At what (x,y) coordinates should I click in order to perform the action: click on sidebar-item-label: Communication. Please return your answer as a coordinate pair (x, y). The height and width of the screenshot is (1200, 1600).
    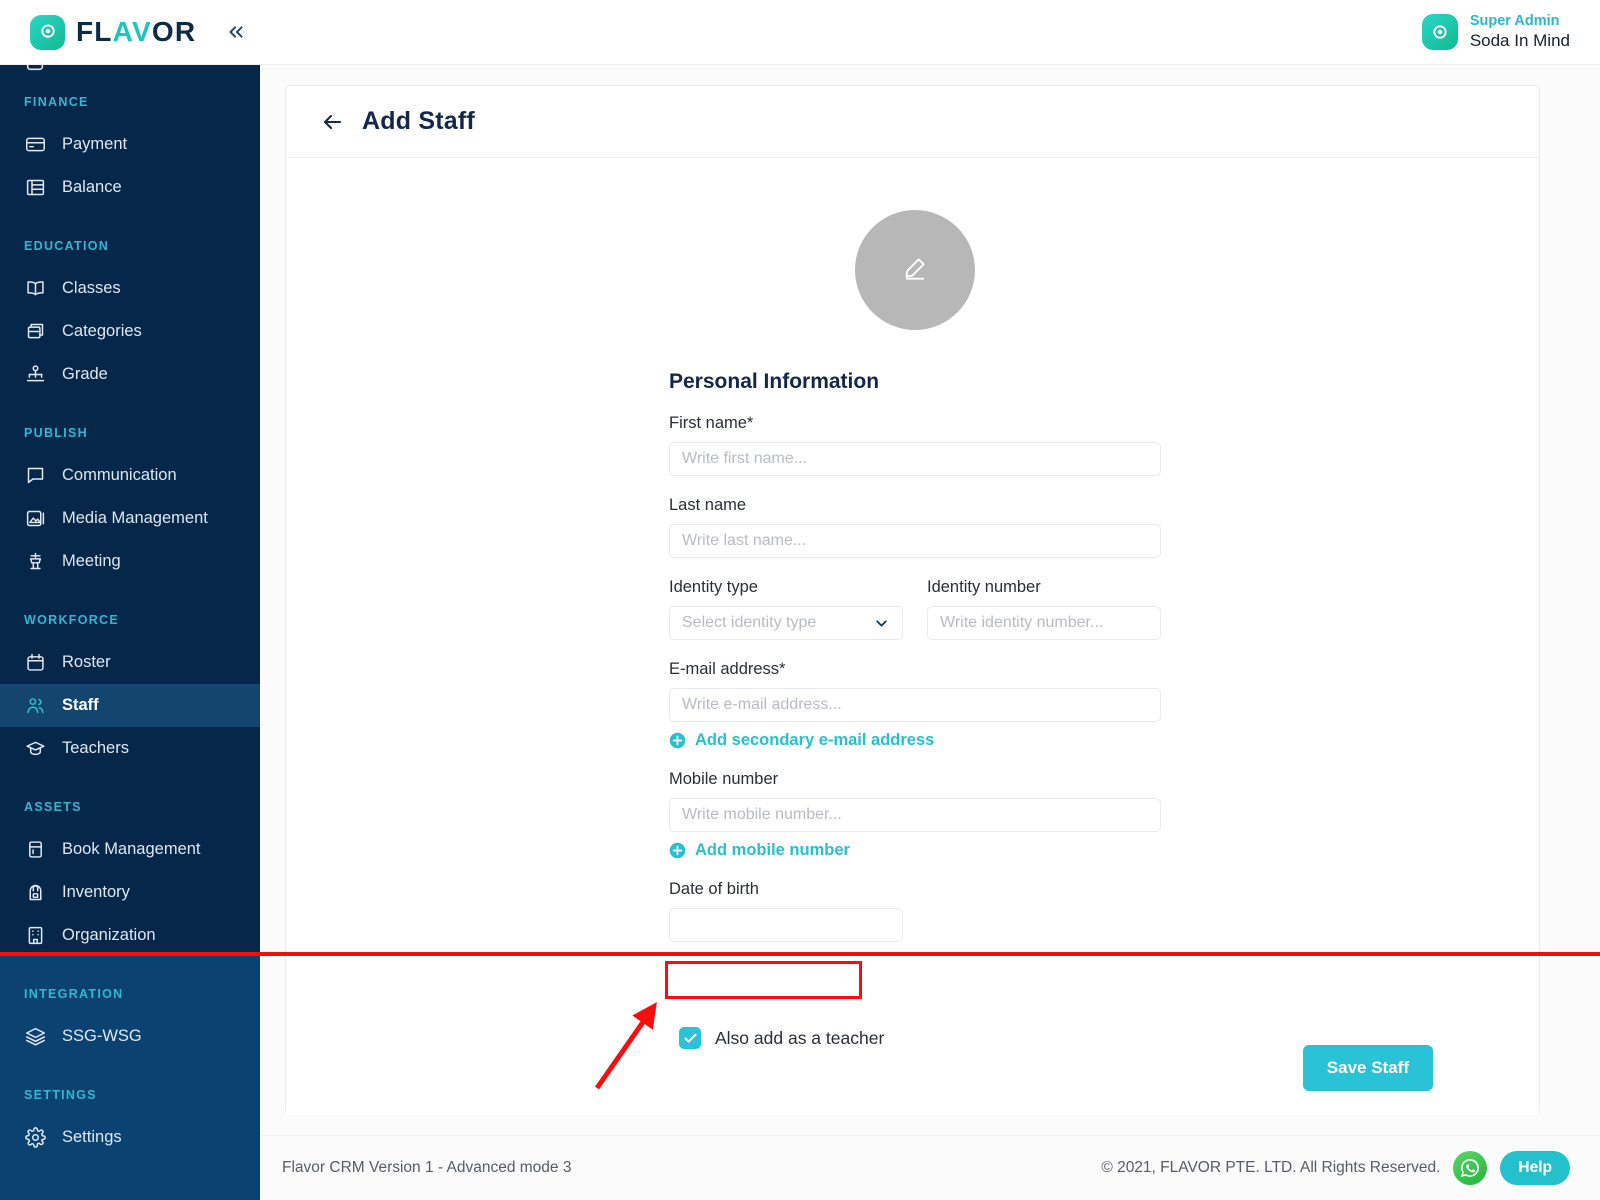
    Looking at the image, I should click on (119, 475).